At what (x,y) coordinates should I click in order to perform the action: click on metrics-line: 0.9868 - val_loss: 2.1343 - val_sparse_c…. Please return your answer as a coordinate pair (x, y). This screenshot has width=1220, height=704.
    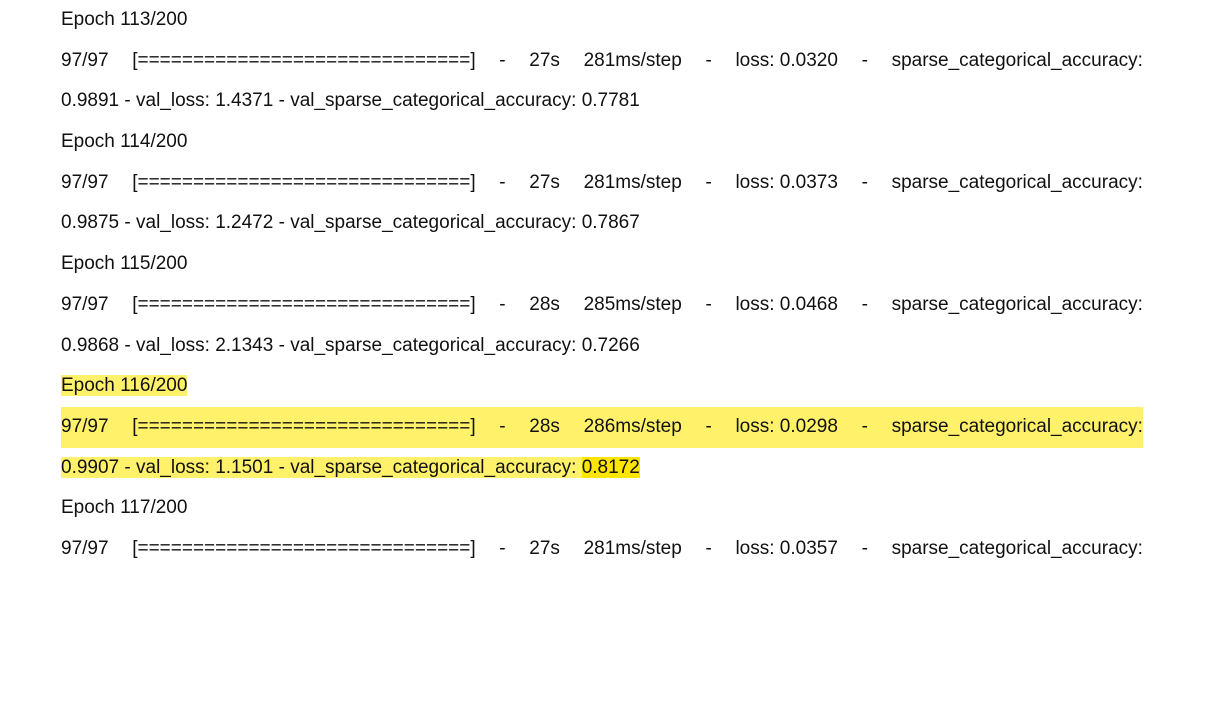
    Looking at the image, I should click on (602, 346).